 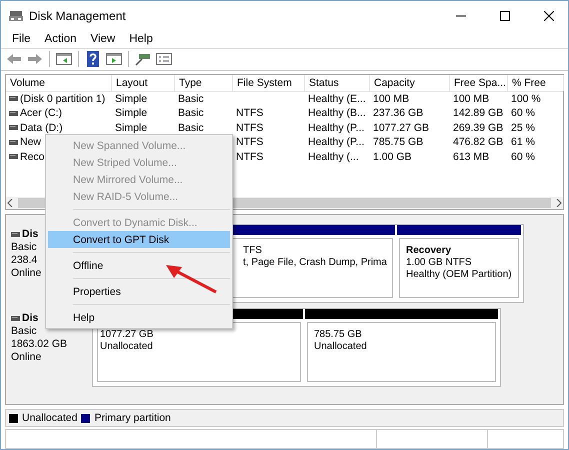 I want to click on column-header: File System, so click(x=269, y=82).